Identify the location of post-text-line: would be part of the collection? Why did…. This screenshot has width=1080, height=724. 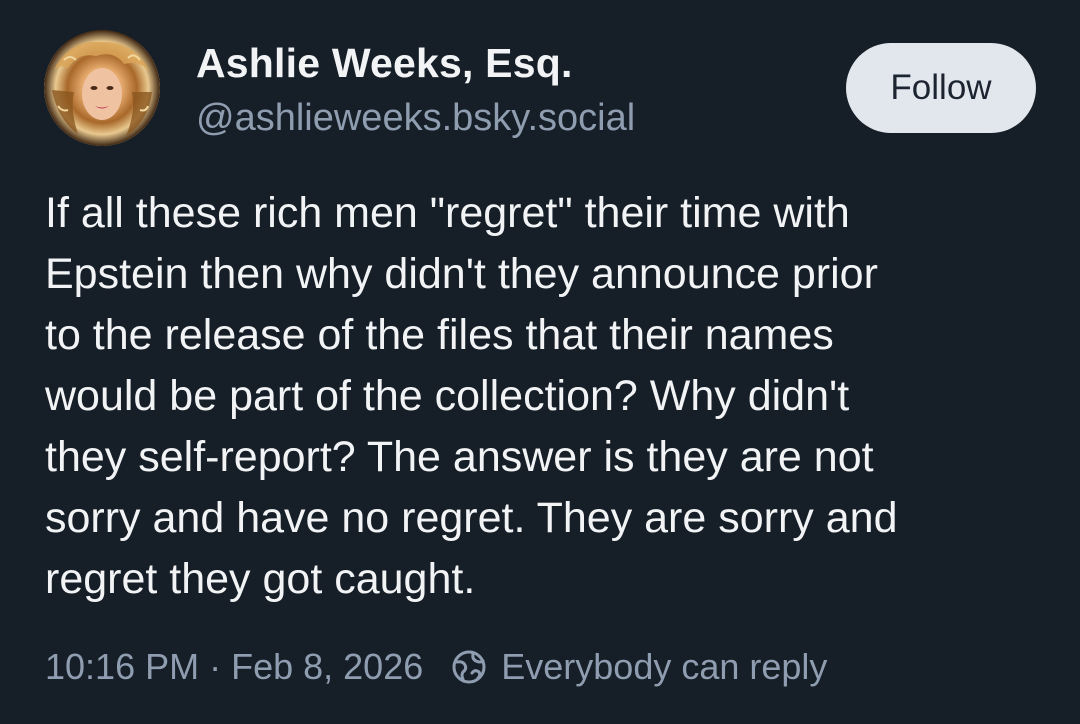
(447, 396).